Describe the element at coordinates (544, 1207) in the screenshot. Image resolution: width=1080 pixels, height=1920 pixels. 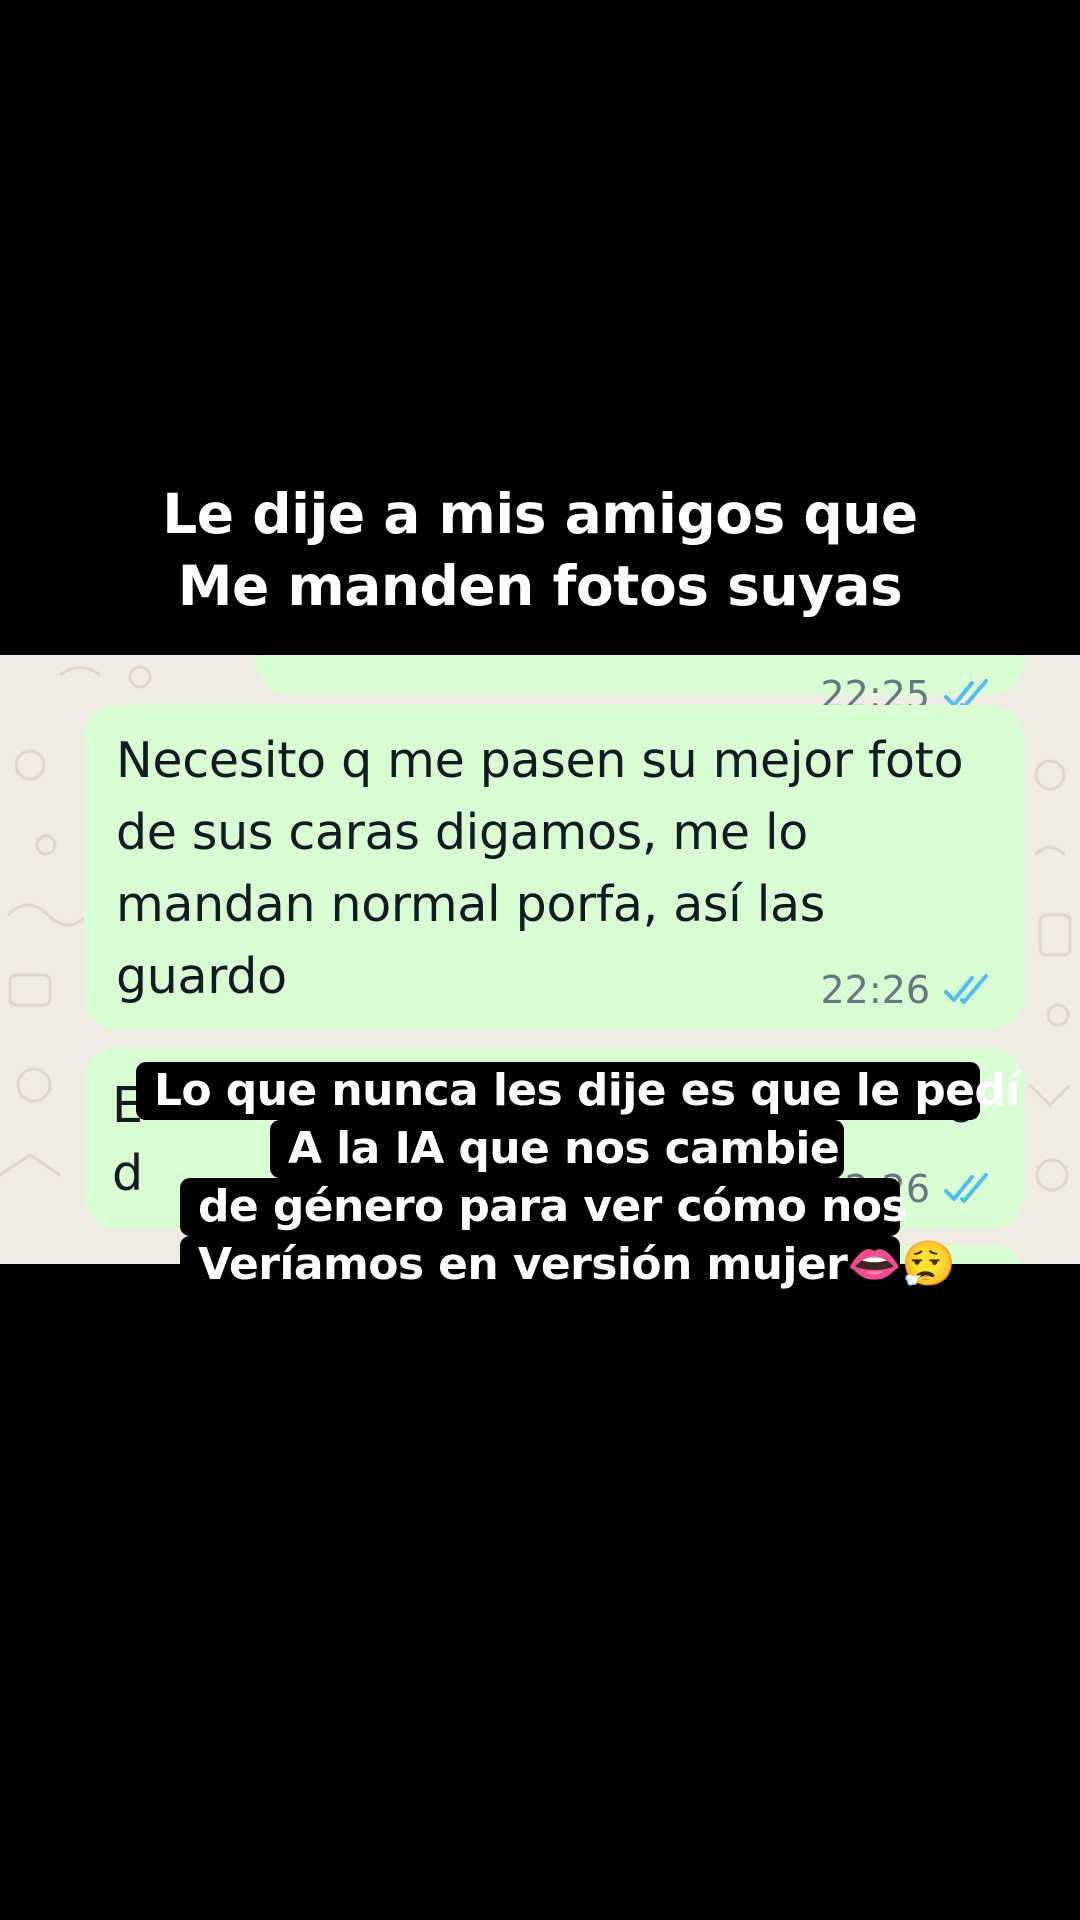
I see `bottom-caption-line-3: de género para ver cómo nos` at that location.